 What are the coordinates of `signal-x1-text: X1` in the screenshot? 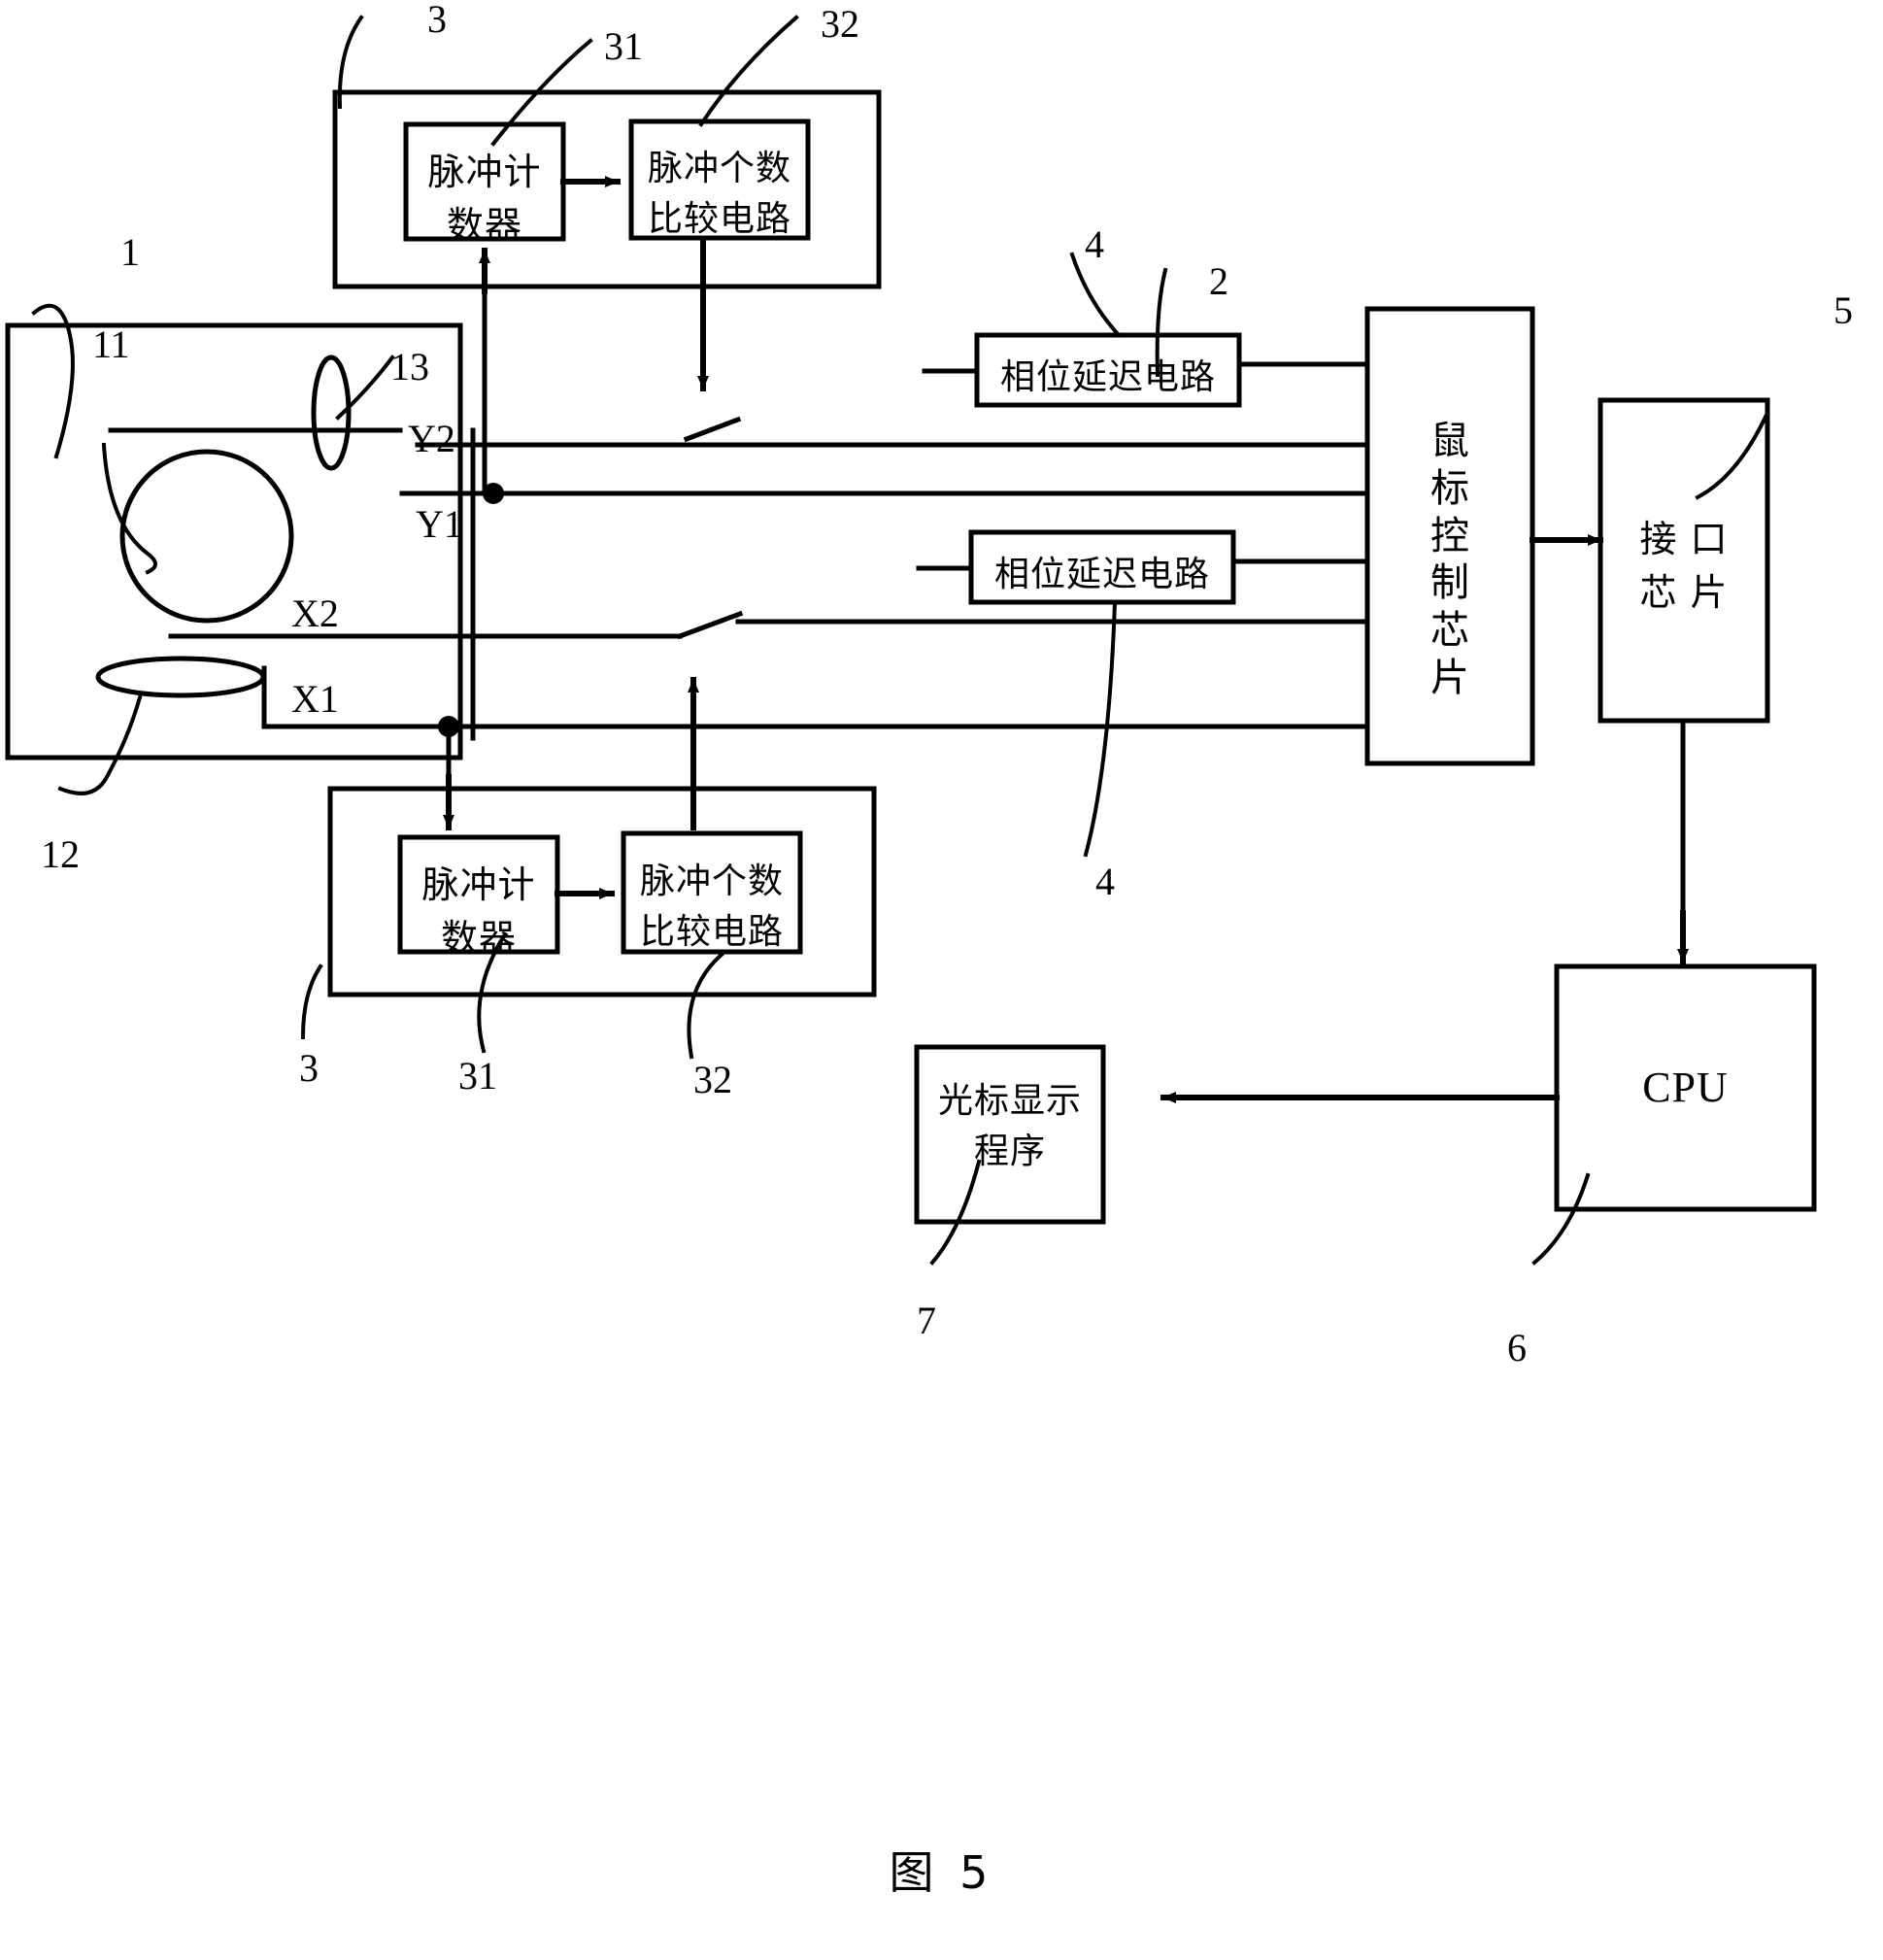 It's located at (315, 699).